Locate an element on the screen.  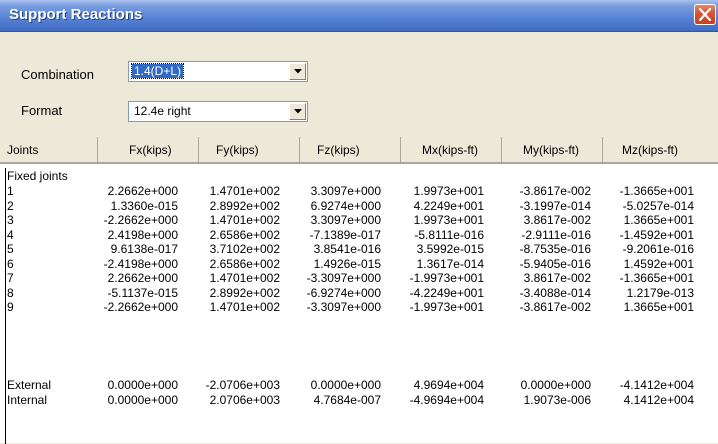
joint-row-fz-cell: -6.9274e+000 is located at coordinates (343, 292).